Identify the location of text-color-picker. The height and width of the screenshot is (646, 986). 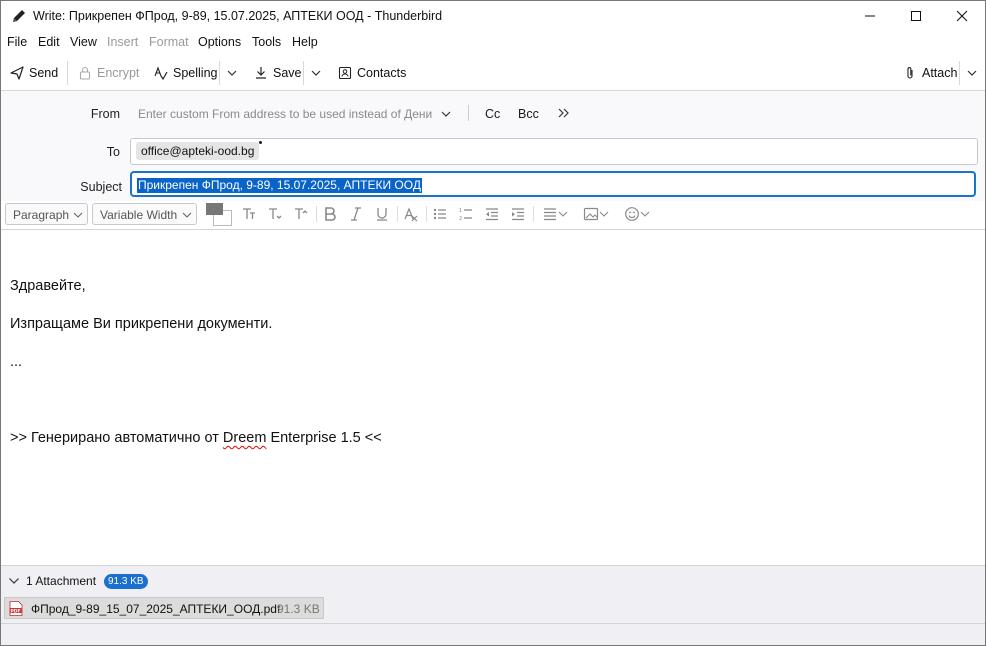
(219, 215).